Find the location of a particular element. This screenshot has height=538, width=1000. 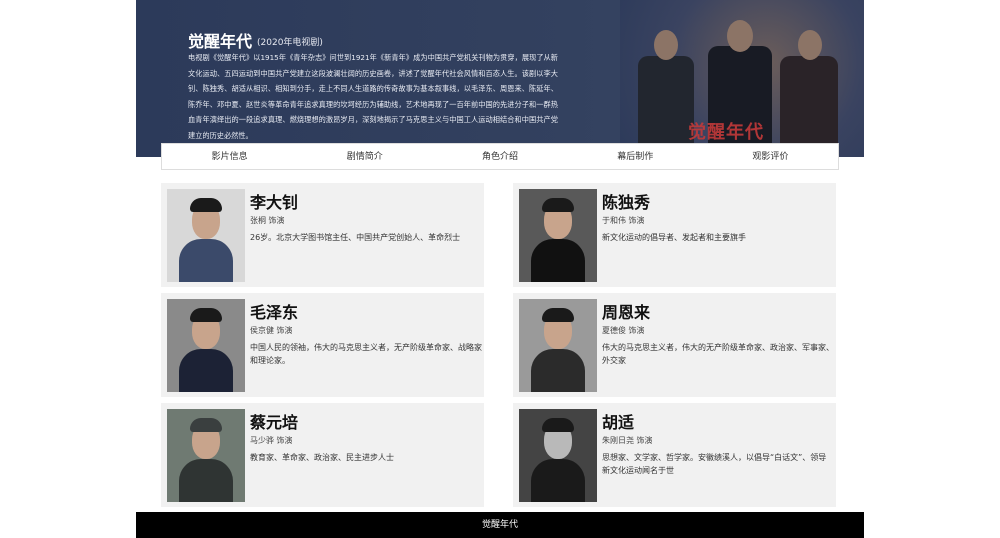

poster-image: 觉醒年代 is located at coordinates (742, 78).